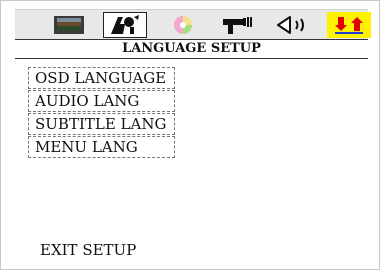  Describe the element at coordinates (101, 124) in the screenshot. I see `menu-item-subtitle-lang: SUBTITLE LANG` at that location.